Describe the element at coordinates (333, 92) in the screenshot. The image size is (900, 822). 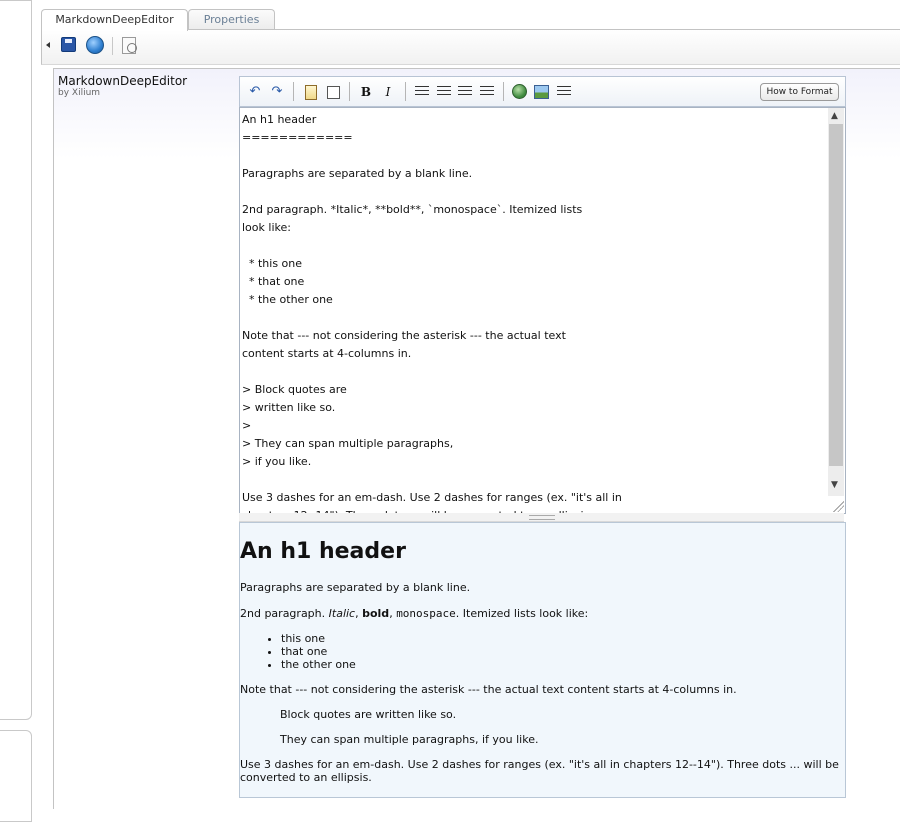
I see `select-all-icon` at that location.